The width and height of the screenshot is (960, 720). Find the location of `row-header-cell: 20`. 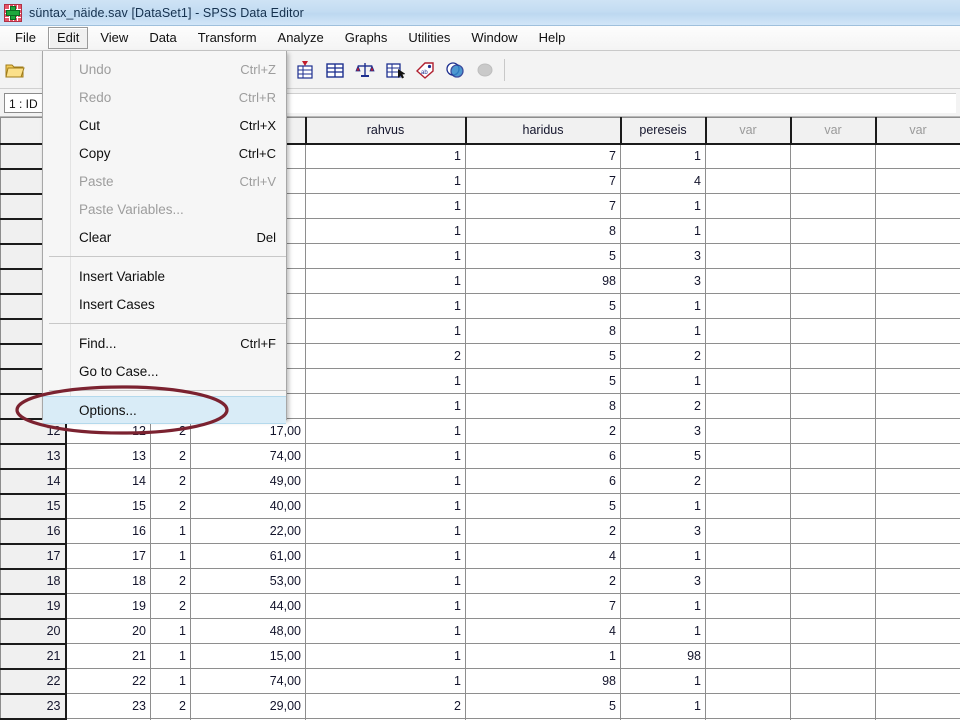

row-header-cell: 20 is located at coordinates (33, 631).